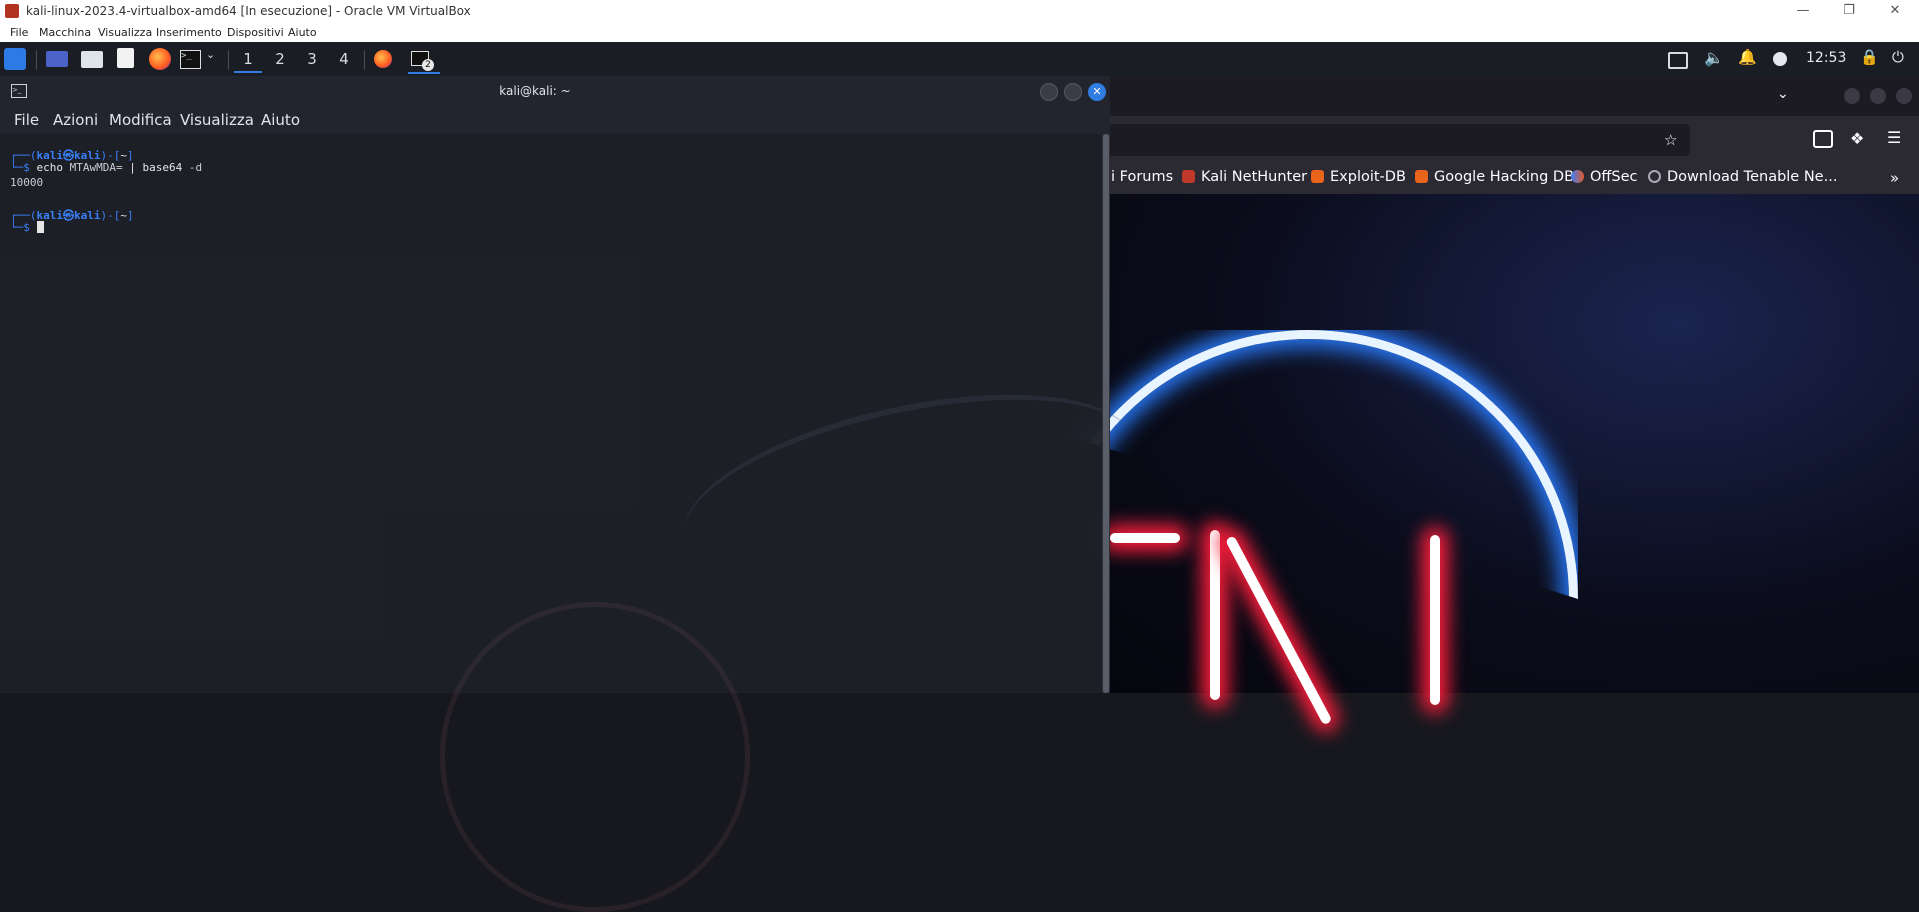  Describe the element at coordinates (1514, 96) in the screenshot. I see `browser-tabbar: ⌄` at that location.